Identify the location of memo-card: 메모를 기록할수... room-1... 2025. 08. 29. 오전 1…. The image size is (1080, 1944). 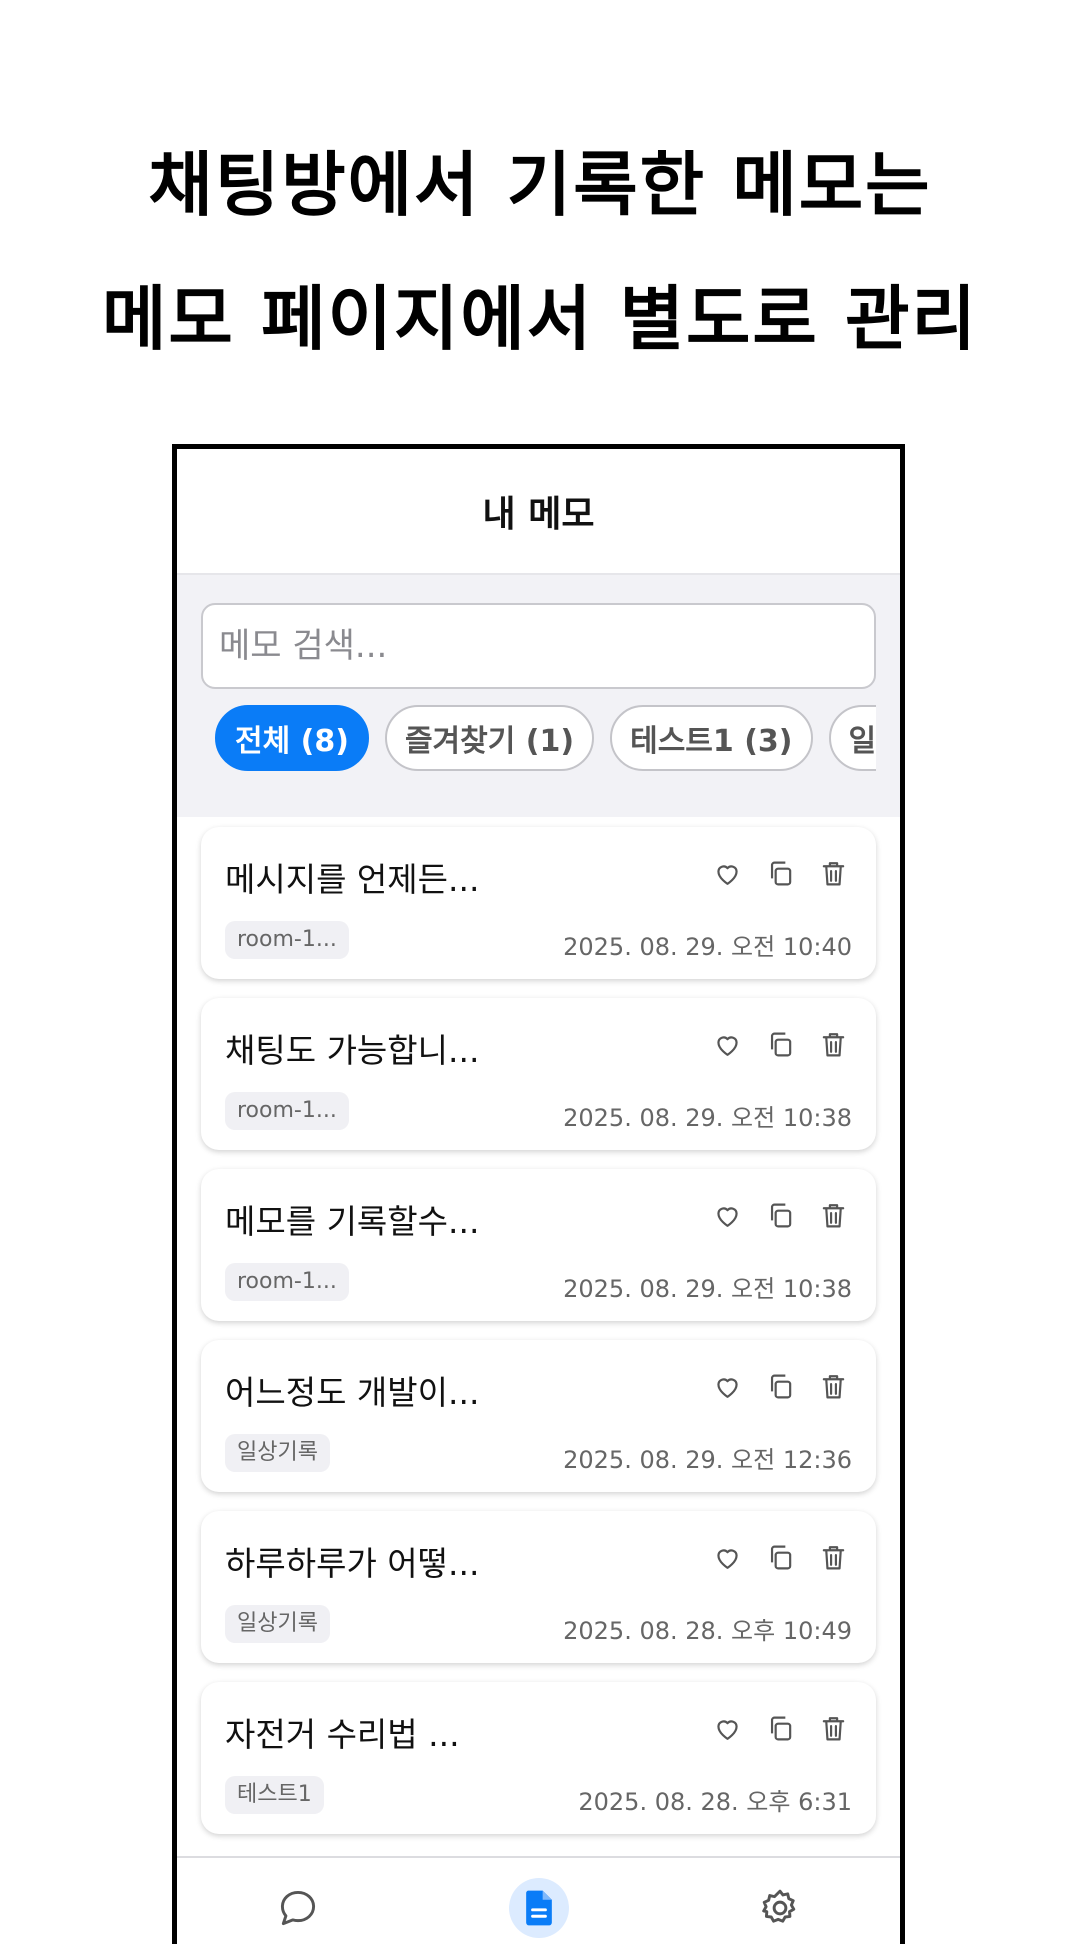
(538, 1245).